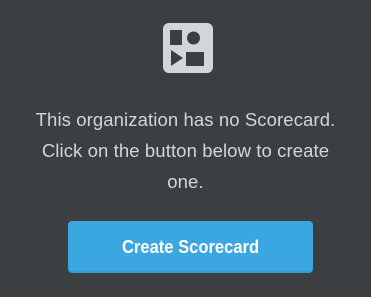 The image size is (374, 299). Describe the element at coordinates (185, 119) in the screenshot. I see `empty-state-line-1: This organization has no Scorecard.` at that location.